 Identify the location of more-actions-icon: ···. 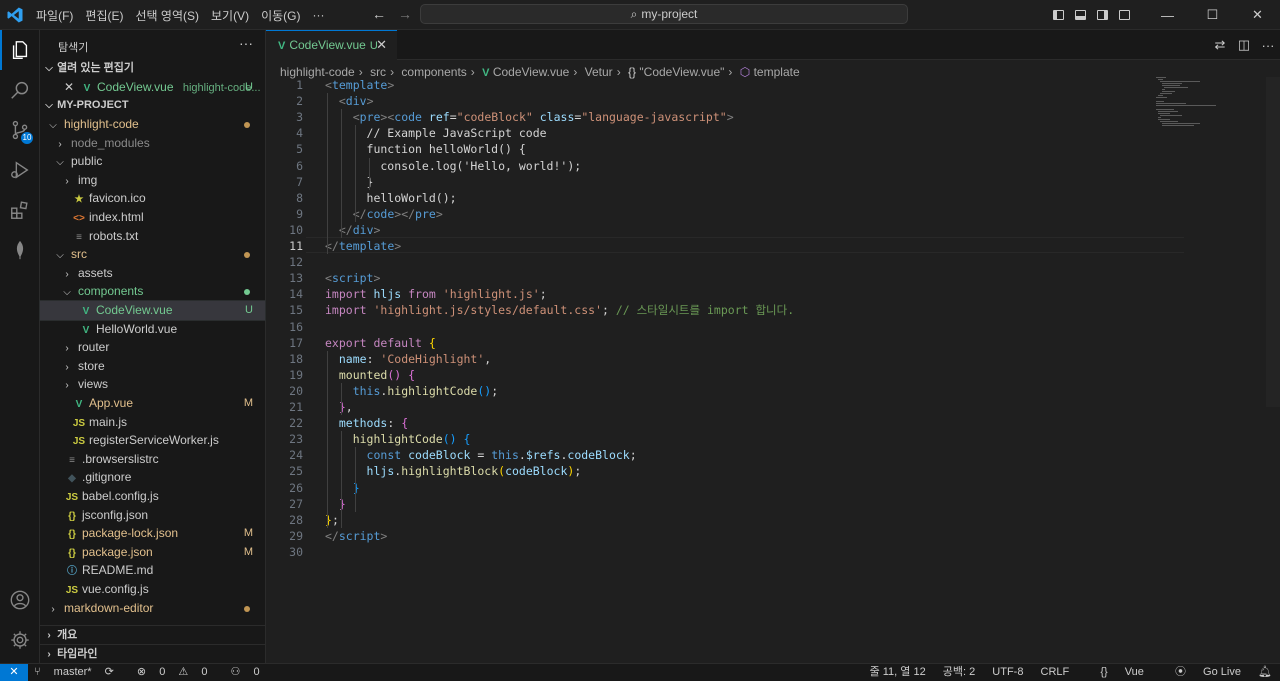
(1268, 45).